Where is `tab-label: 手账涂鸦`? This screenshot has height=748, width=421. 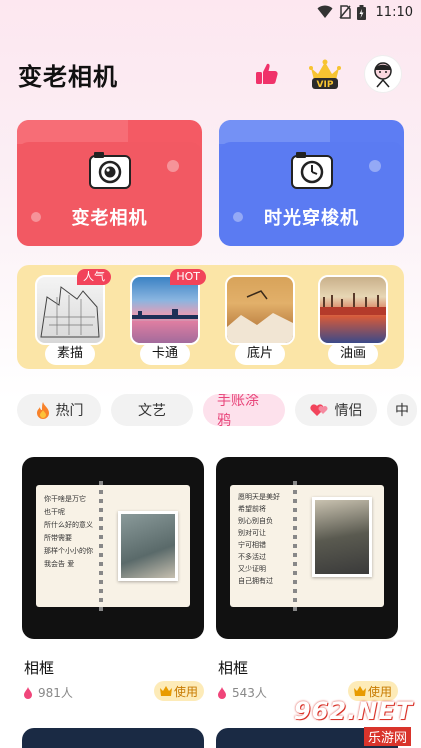 tab-label: 手账涂鸦 is located at coordinates (238, 411).